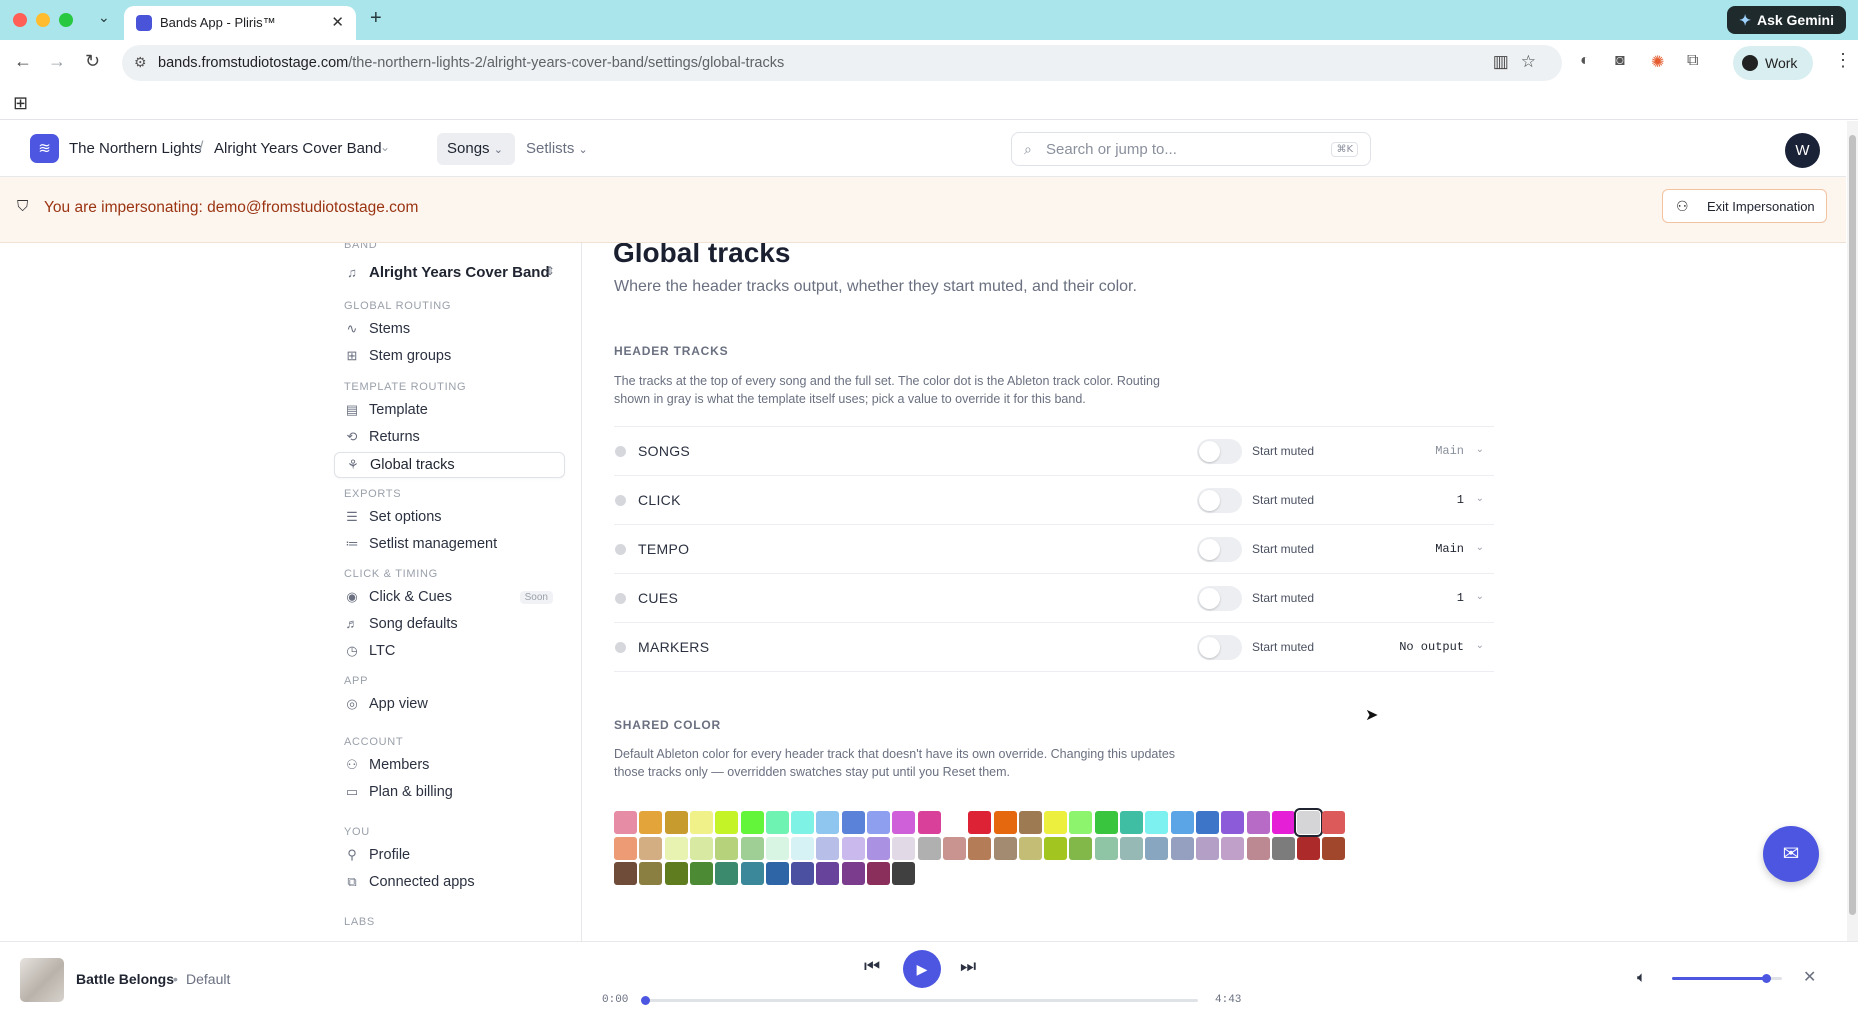  What do you see at coordinates (557, 148) in the screenshot?
I see `nav-setlists-tab: Setlists ⌄` at bounding box center [557, 148].